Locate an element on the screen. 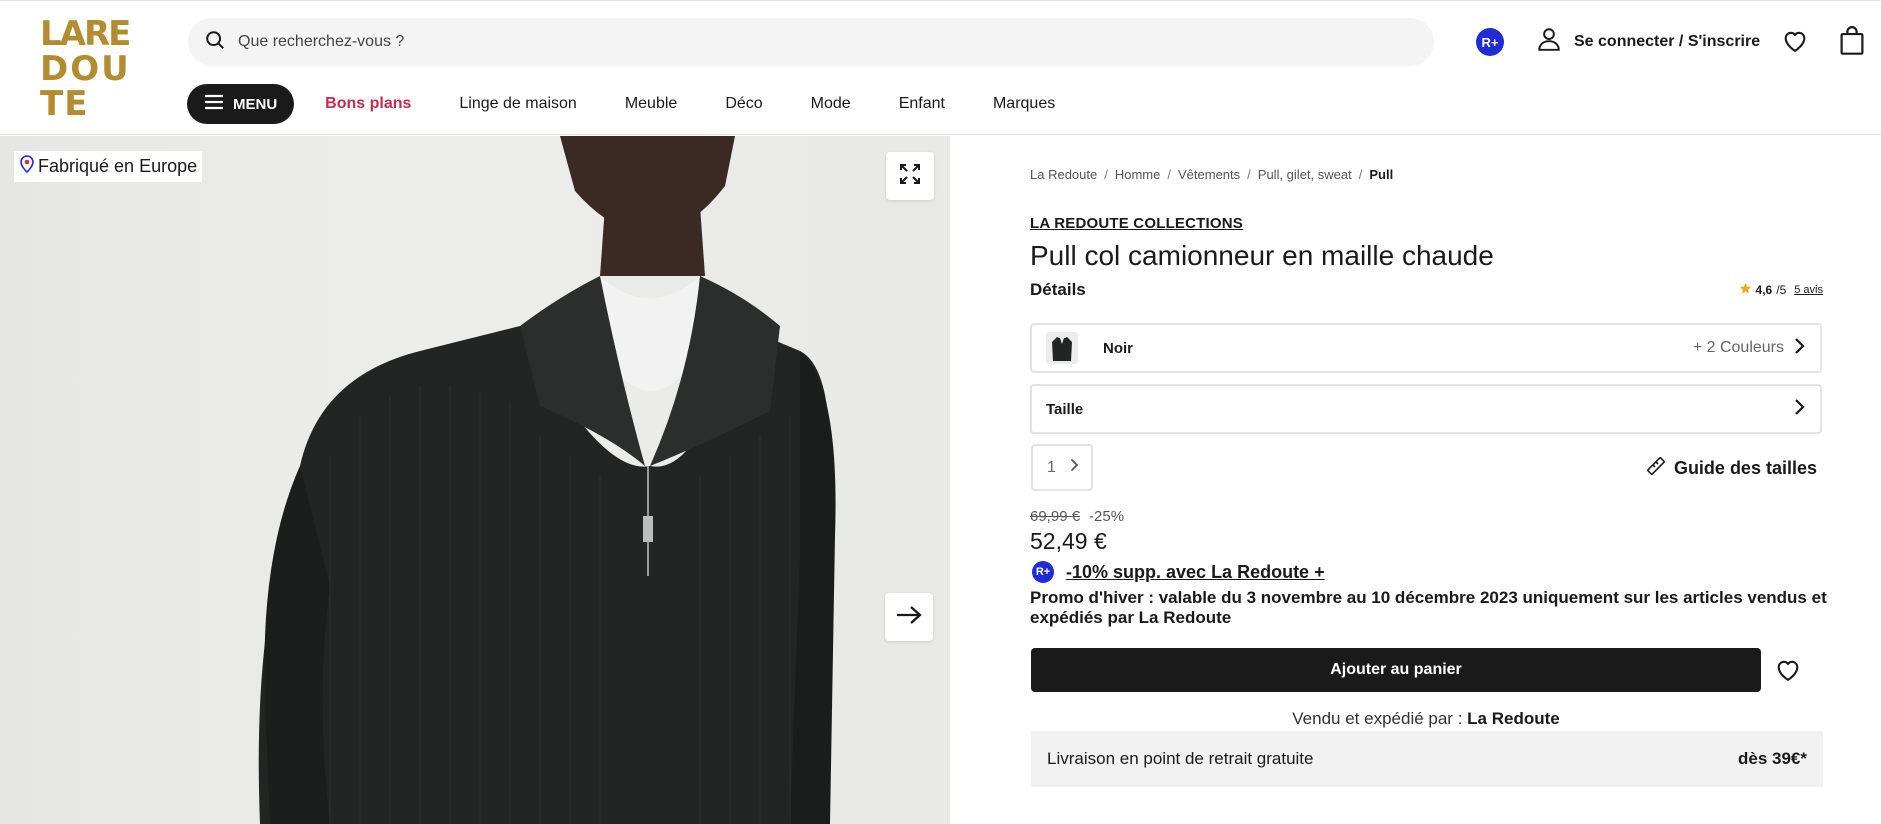  more-colors-label: + 2 Couleurs is located at coordinates (1738, 347).